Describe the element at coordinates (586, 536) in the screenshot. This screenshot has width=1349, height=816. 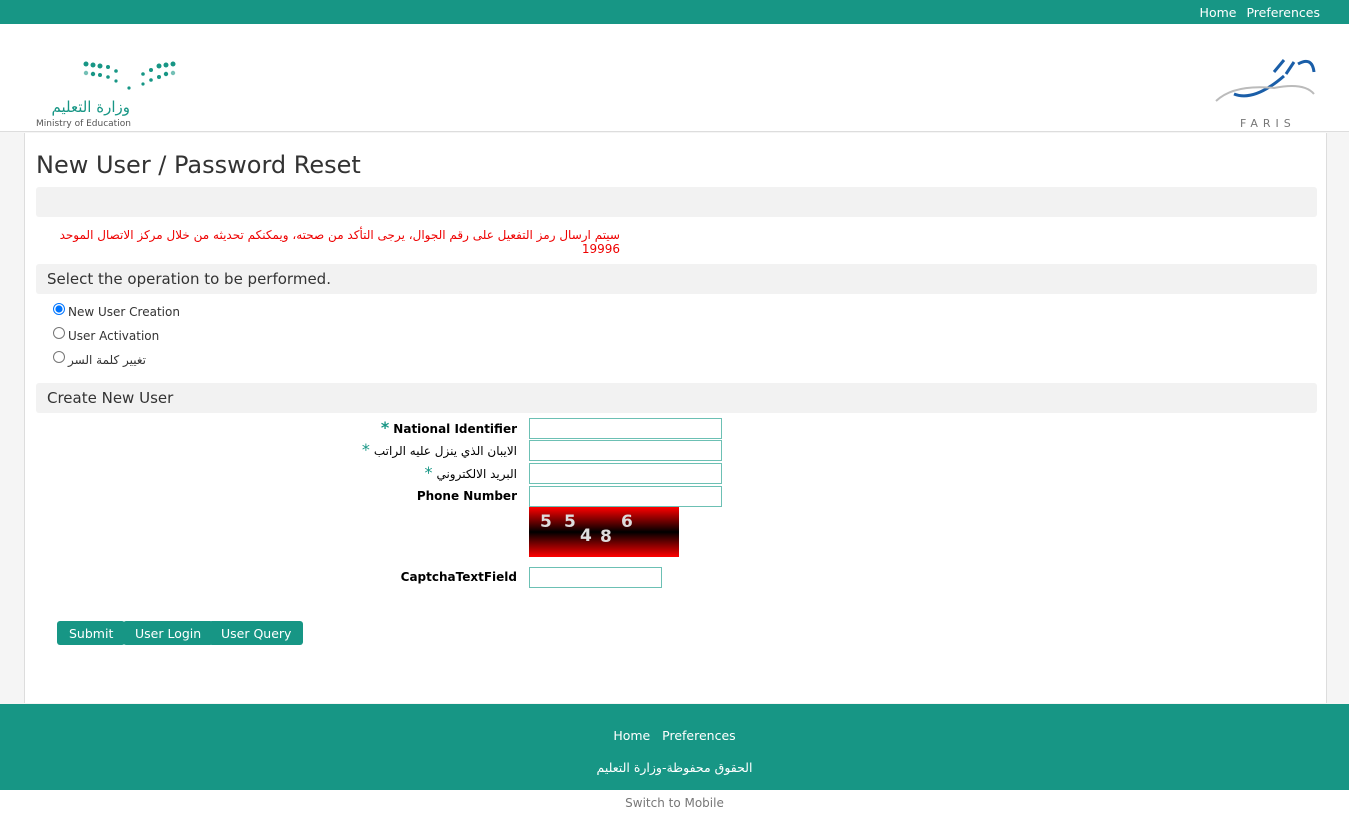
I see `captcha-digit: 4` at that location.